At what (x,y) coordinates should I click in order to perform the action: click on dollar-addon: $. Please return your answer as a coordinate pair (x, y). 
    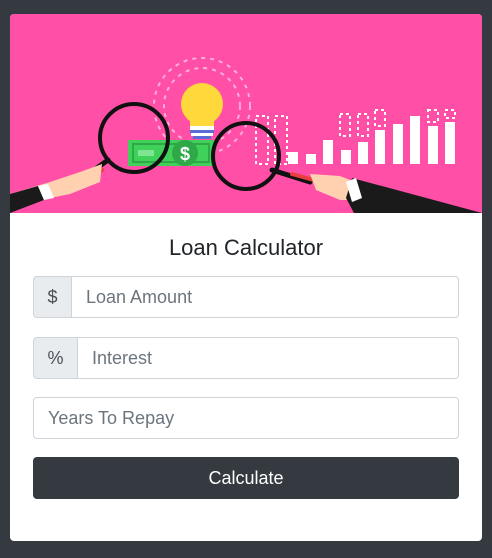
    Looking at the image, I should click on (52, 297).